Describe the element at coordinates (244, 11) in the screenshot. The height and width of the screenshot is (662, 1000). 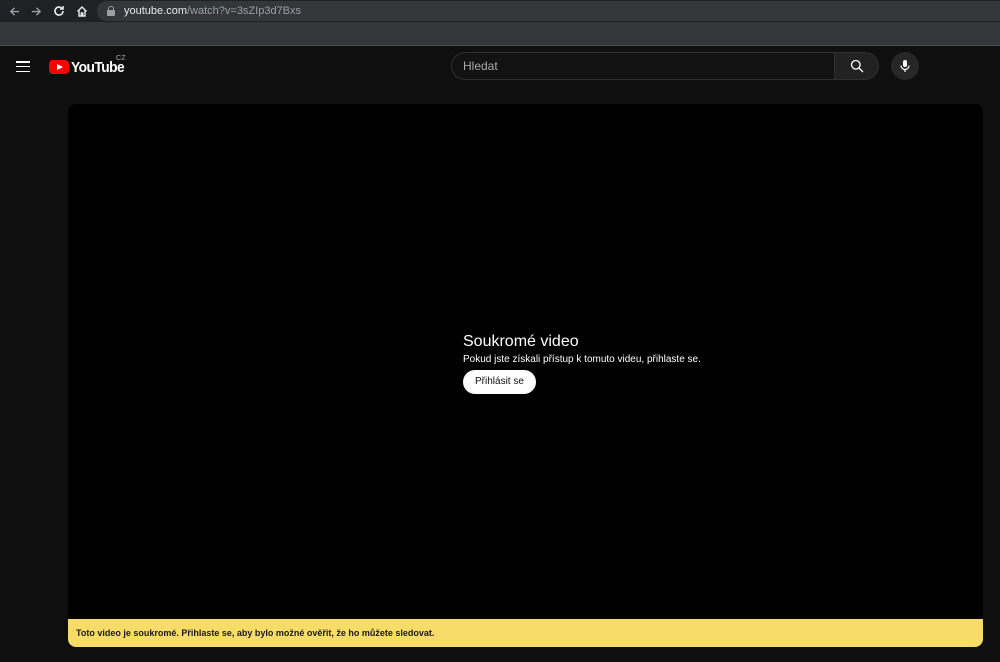
I see `url-path: /watch?v=3sZIp3d7Bxs` at that location.